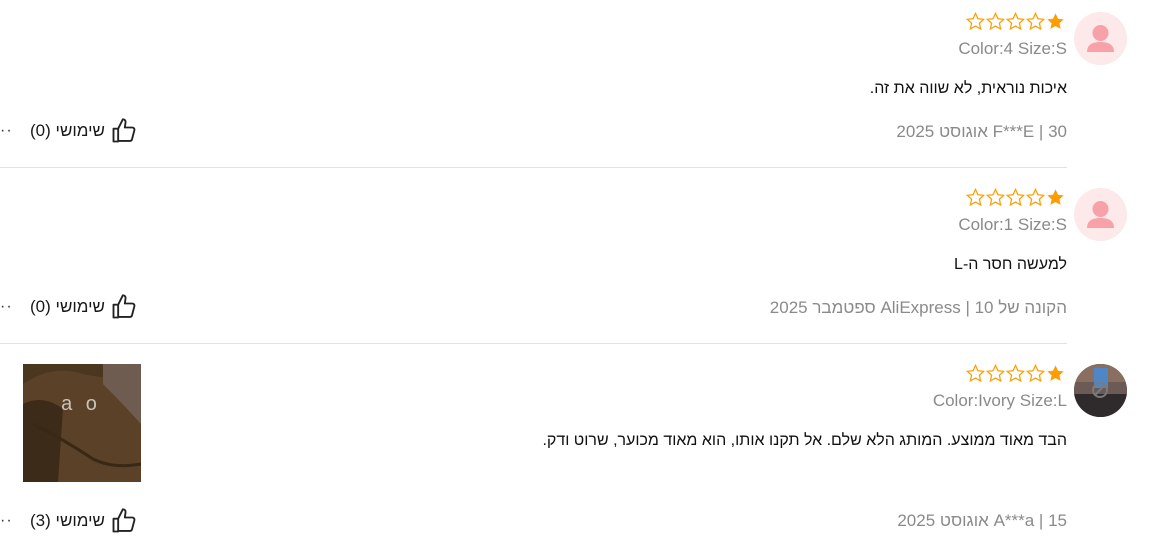 This screenshot has width=1166, height=549. I want to click on sku-info: Color:Ivory Size:L, so click(999, 400).